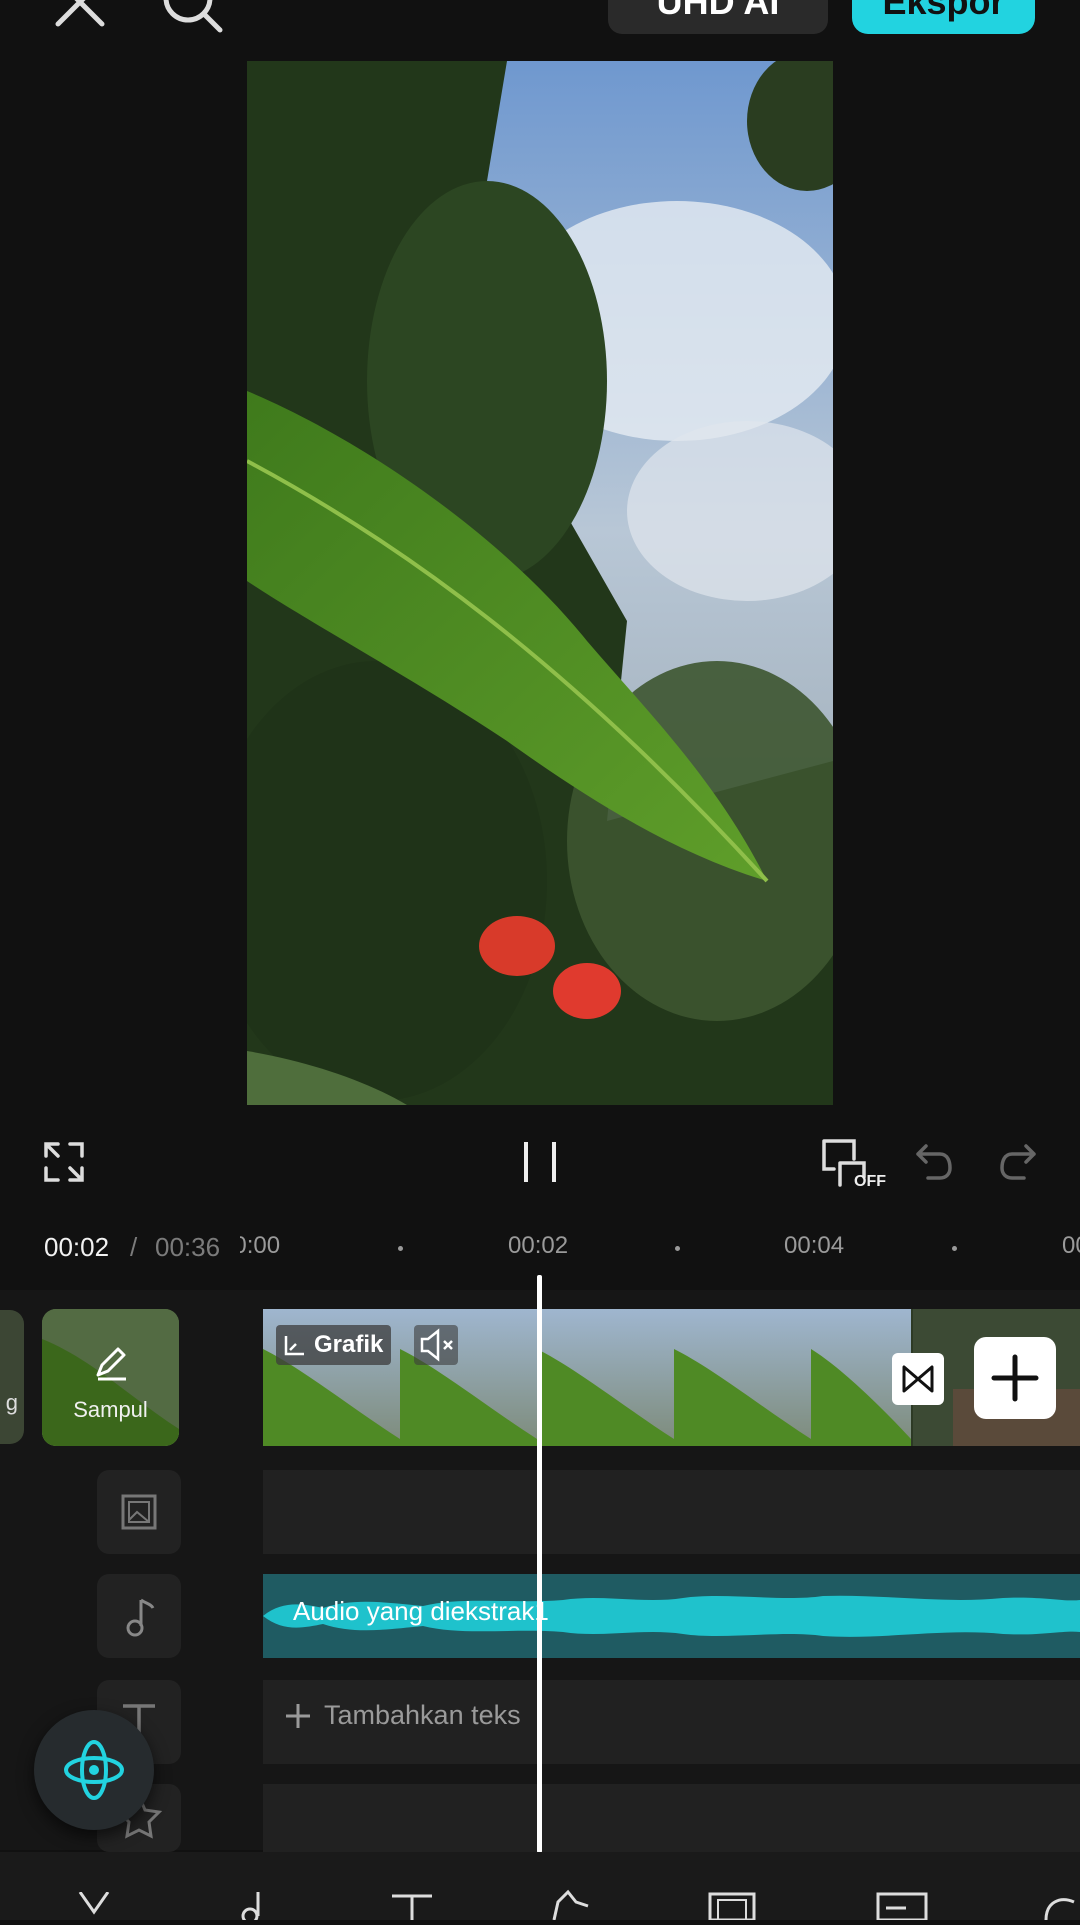 This screenshot has width=1080, height=1925. I want to click on ai-assistant-button, so click(94, 1770).